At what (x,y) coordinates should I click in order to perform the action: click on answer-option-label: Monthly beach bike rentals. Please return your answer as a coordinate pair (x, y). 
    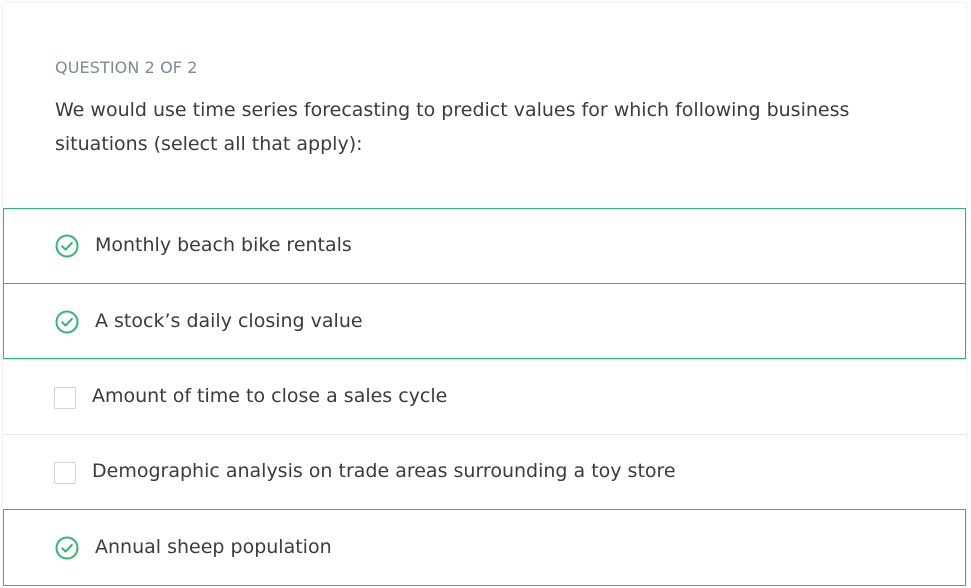
    Looking at the image, I should click on (223, 245).